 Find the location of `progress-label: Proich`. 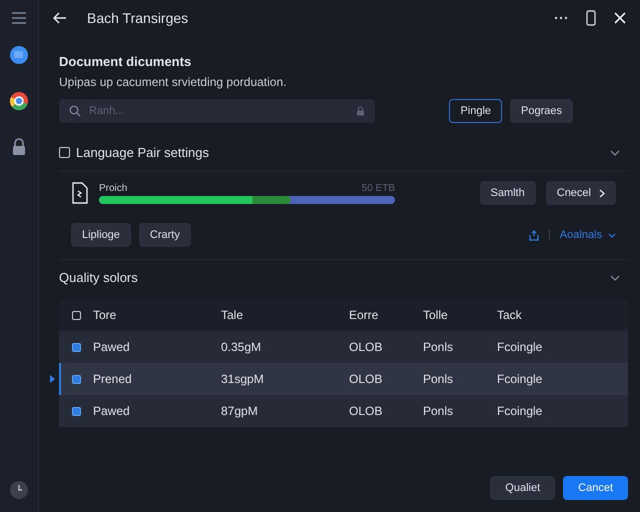

progress-label: Proich is located at coordinates (113, 188).